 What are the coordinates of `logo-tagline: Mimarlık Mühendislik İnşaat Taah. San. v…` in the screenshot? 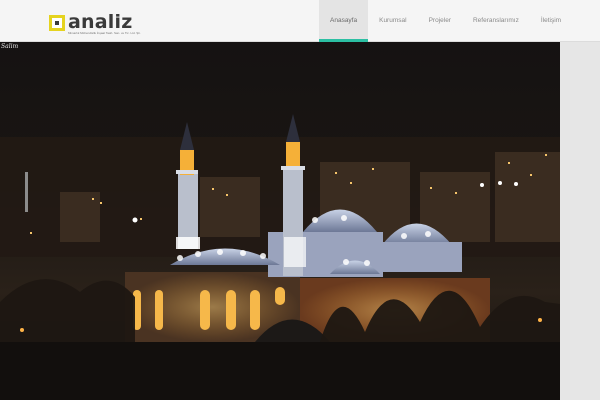 It's located at (104, 33).